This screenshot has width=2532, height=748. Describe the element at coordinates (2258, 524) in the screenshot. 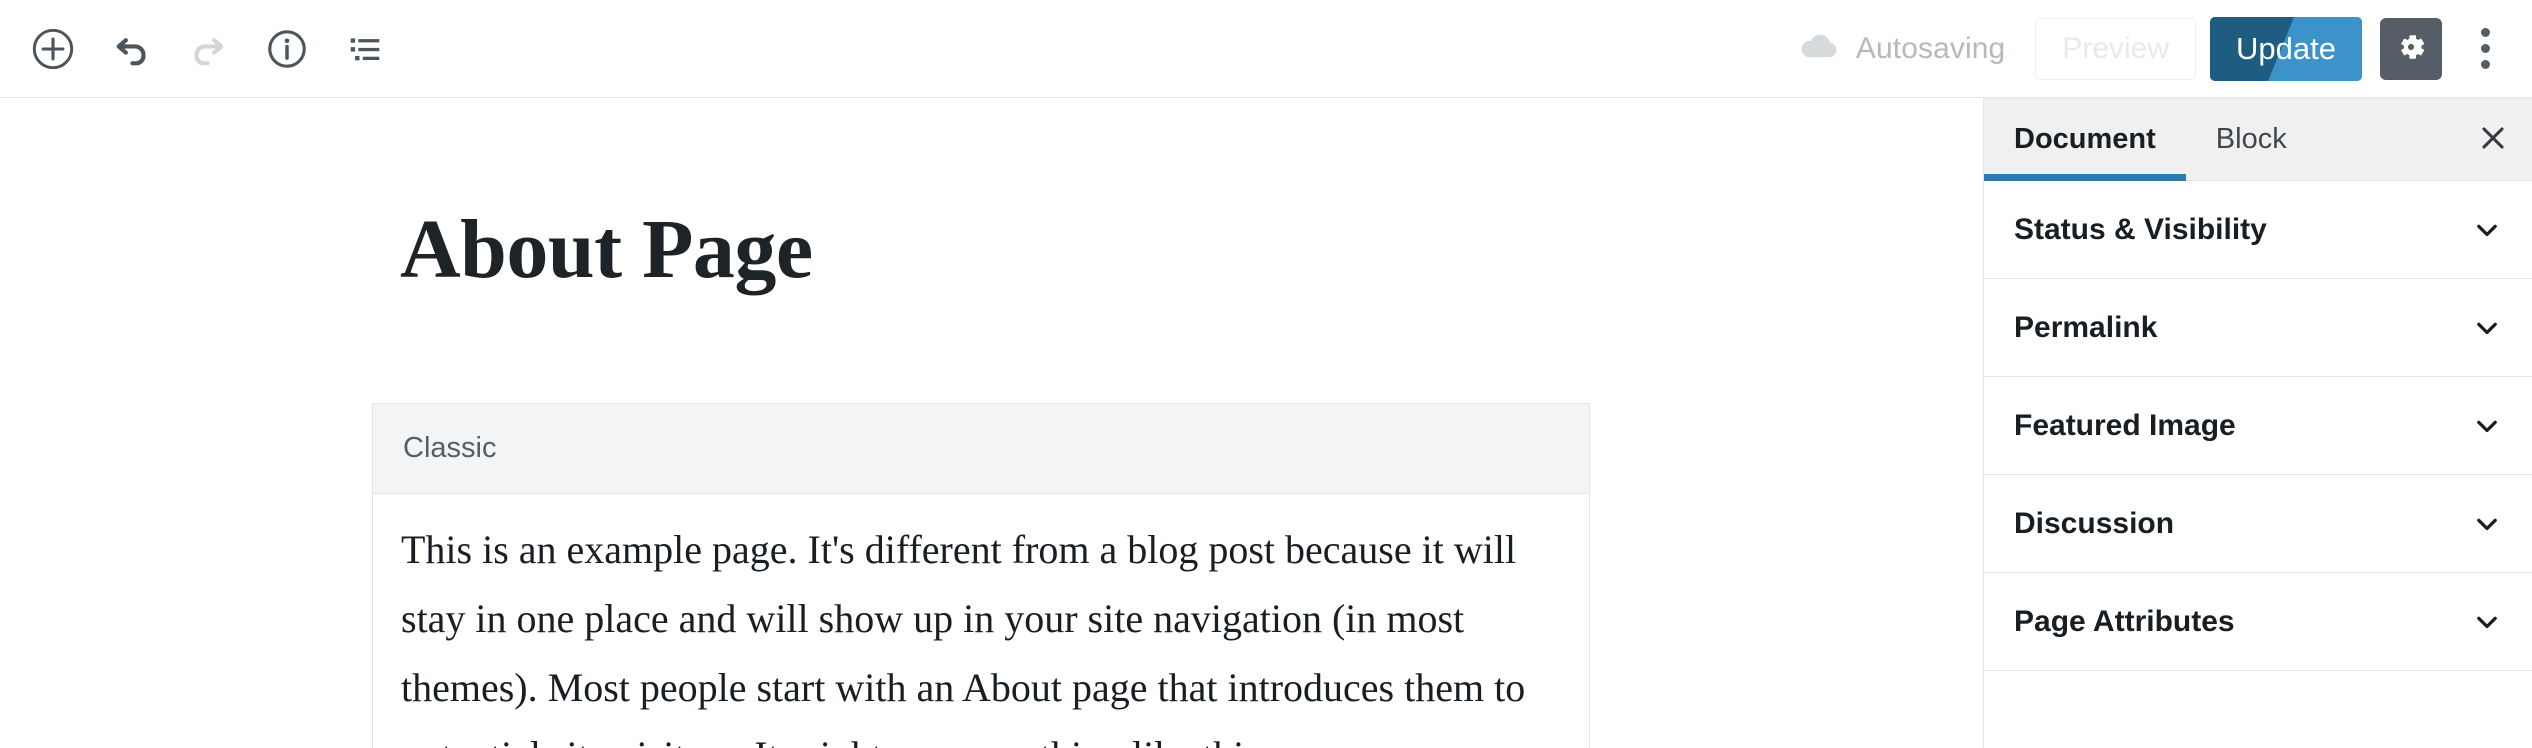

I see `sidebar-panel-discussion: Discussion` at that location.